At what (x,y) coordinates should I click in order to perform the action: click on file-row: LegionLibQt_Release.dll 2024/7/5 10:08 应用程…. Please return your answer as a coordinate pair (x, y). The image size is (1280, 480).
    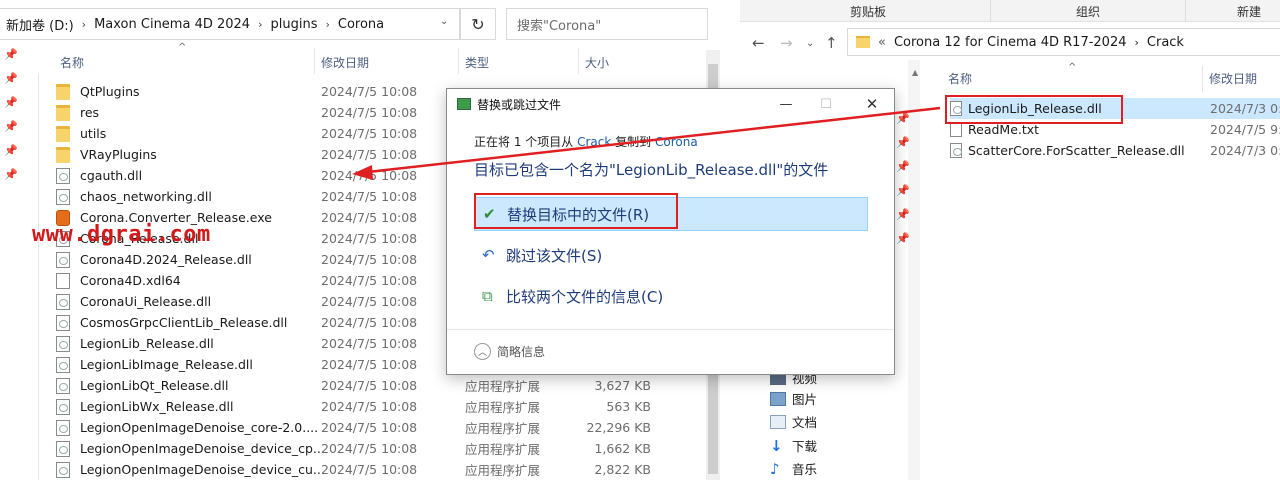
    Looking at the image, I should click on (356, 385).